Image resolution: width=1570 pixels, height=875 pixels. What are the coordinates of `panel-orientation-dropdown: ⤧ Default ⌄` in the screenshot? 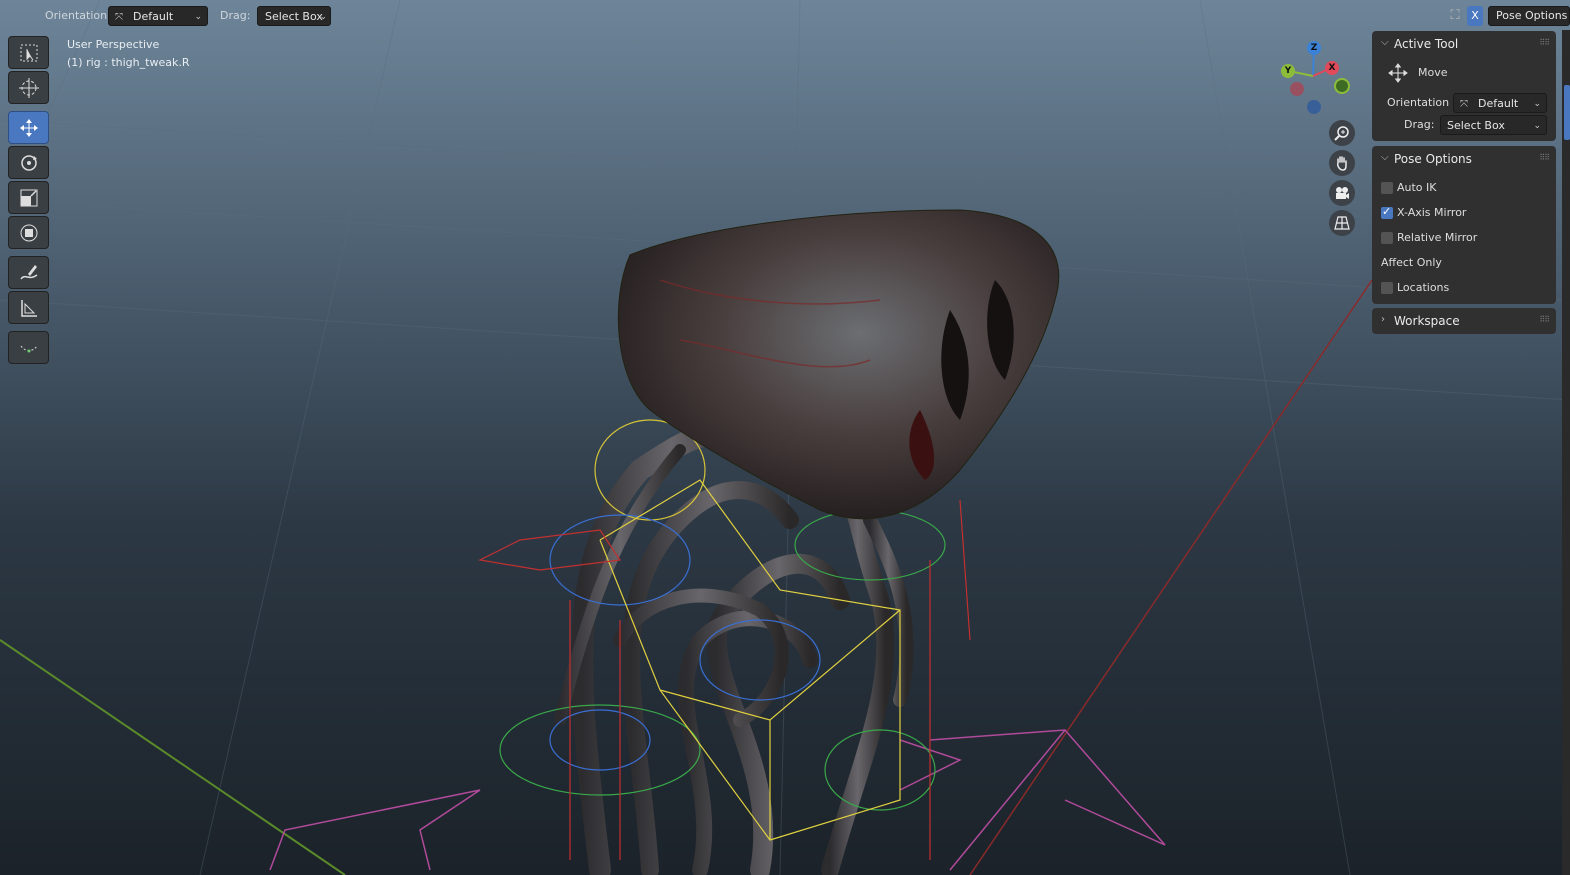 It's located at (1500, 103).